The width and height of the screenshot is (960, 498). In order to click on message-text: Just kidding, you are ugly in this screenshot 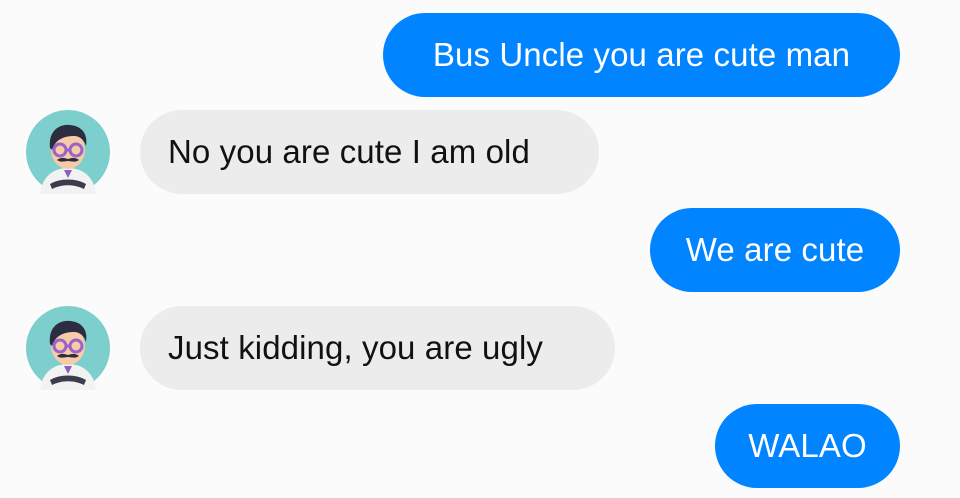, I will do `click(355, 347)`.